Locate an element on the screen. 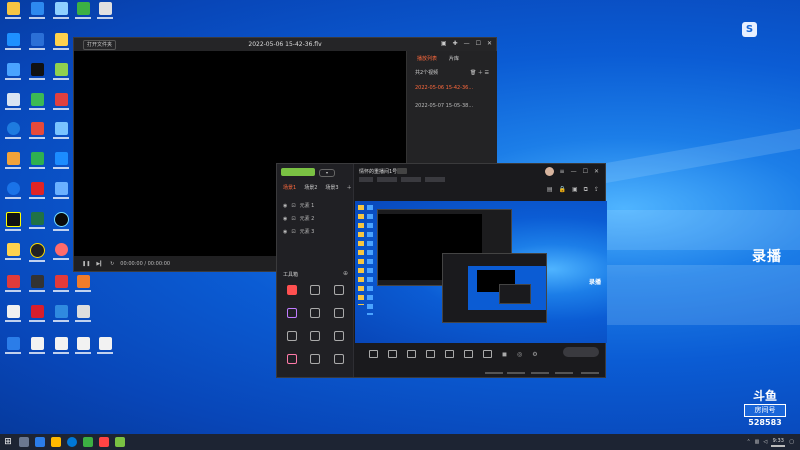 The height and width of the screenshot is (450, 800). scene-item: ◉ ⊡ 元素 1 is located at coordinates (315, 205).